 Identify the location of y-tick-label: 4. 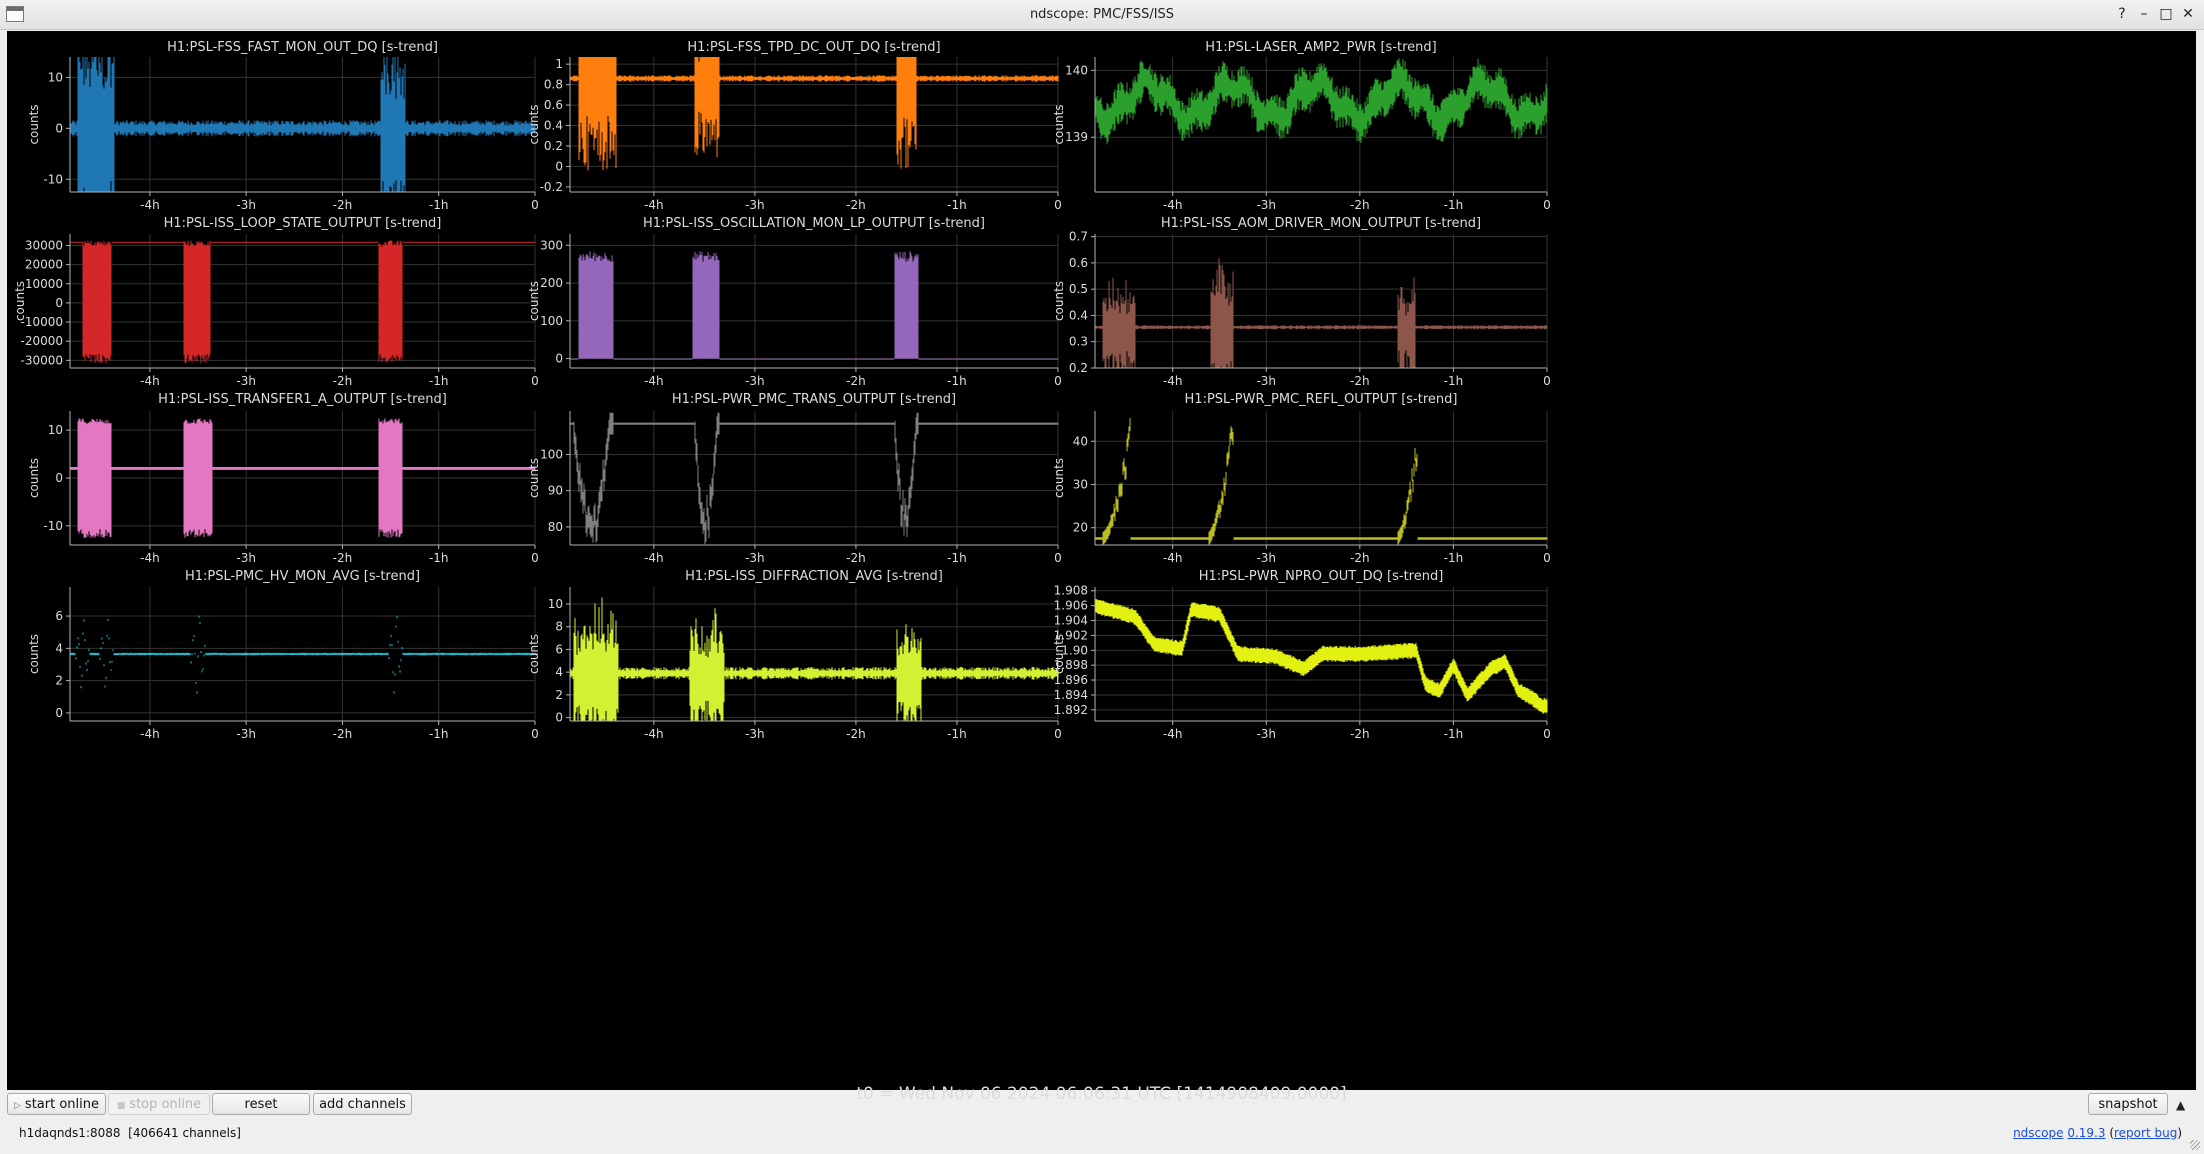
(59, 648).